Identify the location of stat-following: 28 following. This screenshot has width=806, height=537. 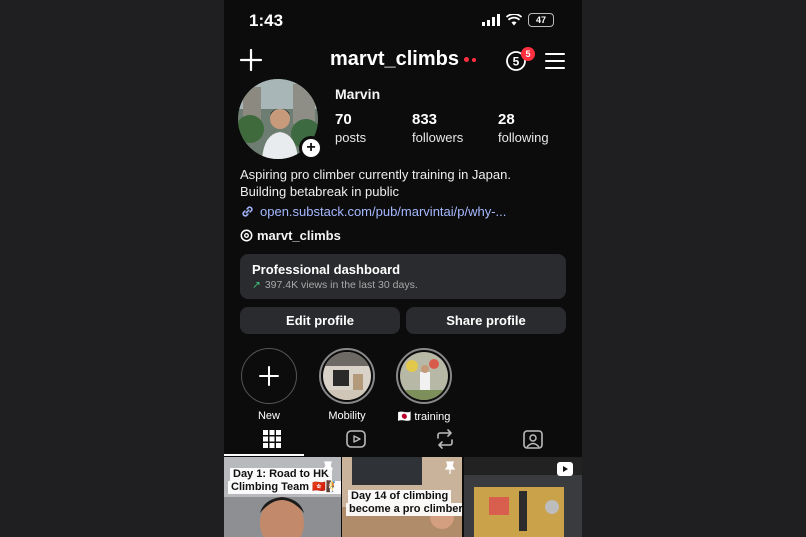
(523, 128).